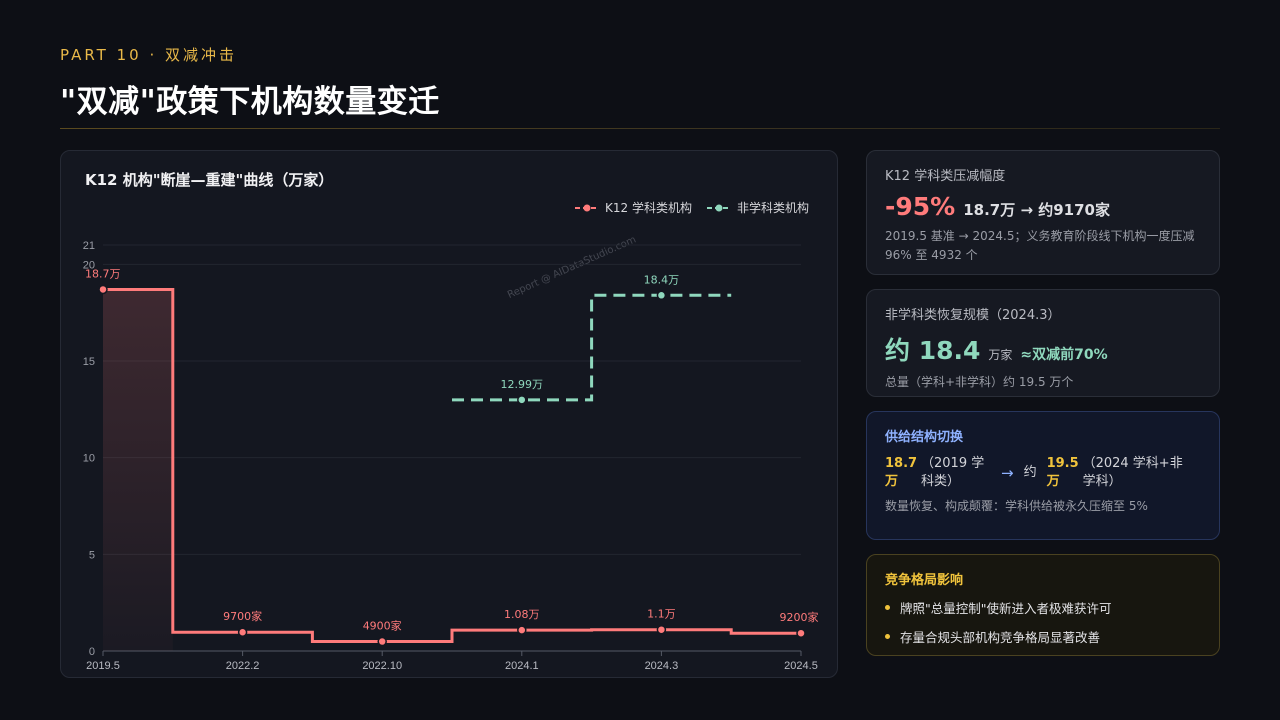 This screenshot has height=720, width=1280. I want to click on title-divider, so click(640, 128).